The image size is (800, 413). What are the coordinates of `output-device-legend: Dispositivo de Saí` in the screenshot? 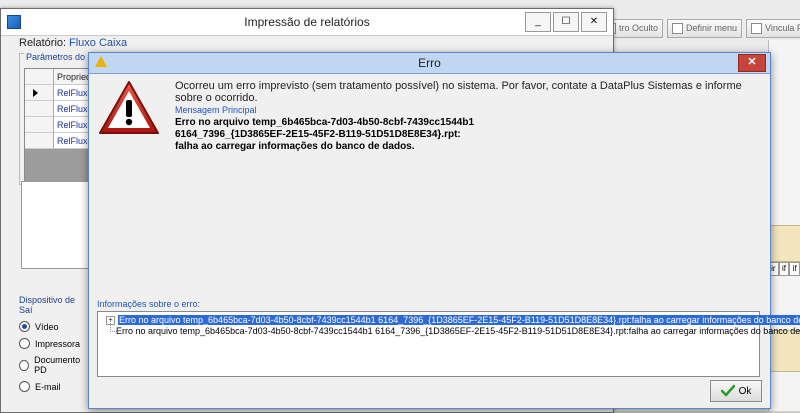 It's located at (47, 305).